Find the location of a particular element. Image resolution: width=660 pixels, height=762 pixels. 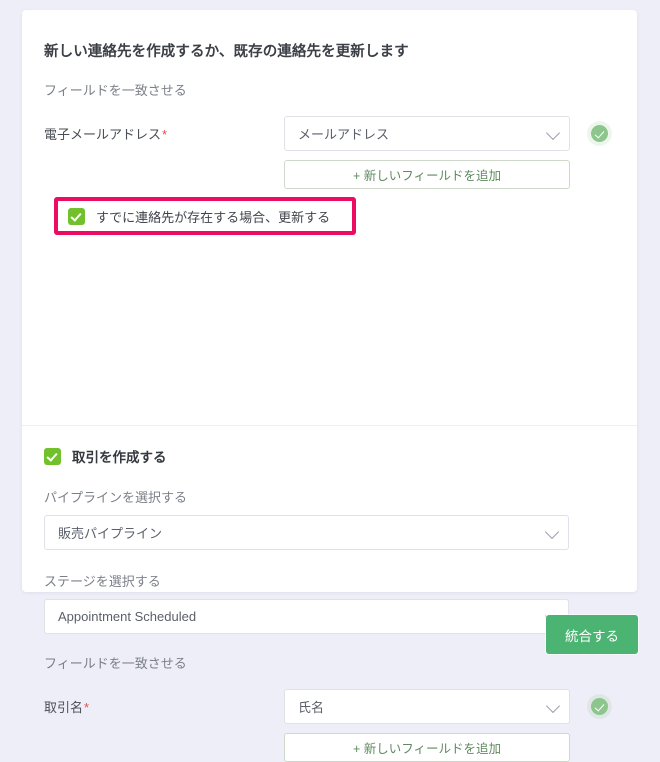

stage-select-wrap: Appointment Scheduled is located at coordinates (329, 616).